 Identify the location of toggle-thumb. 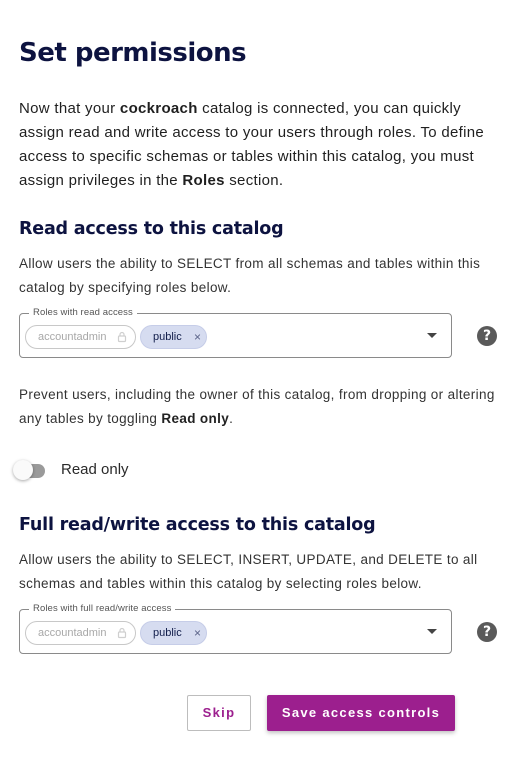
(23, 470).